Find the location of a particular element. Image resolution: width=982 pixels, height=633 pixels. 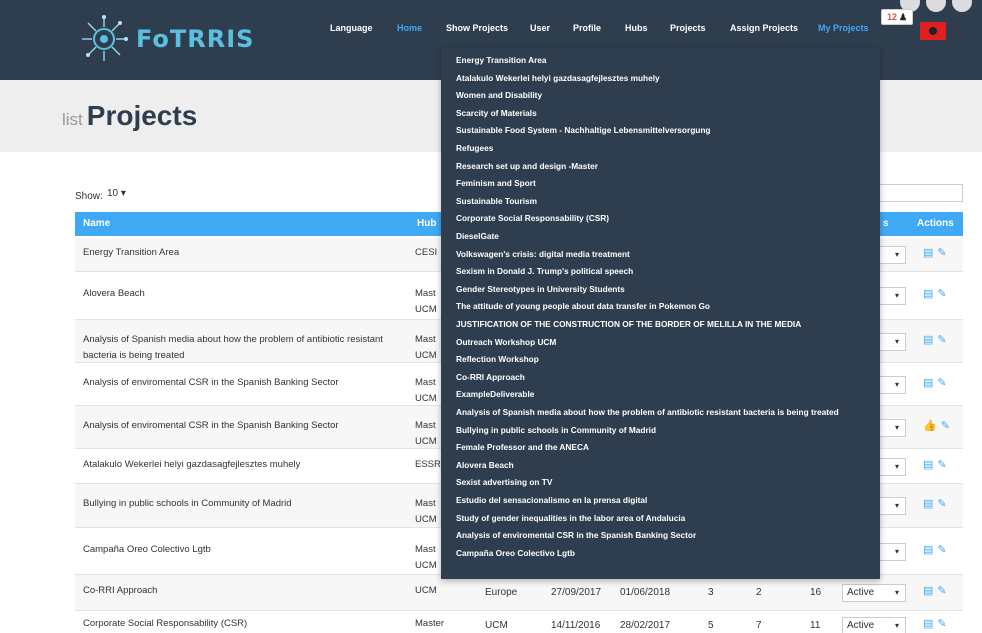

nav-item-home: Home is located at coordinates (409, 28).